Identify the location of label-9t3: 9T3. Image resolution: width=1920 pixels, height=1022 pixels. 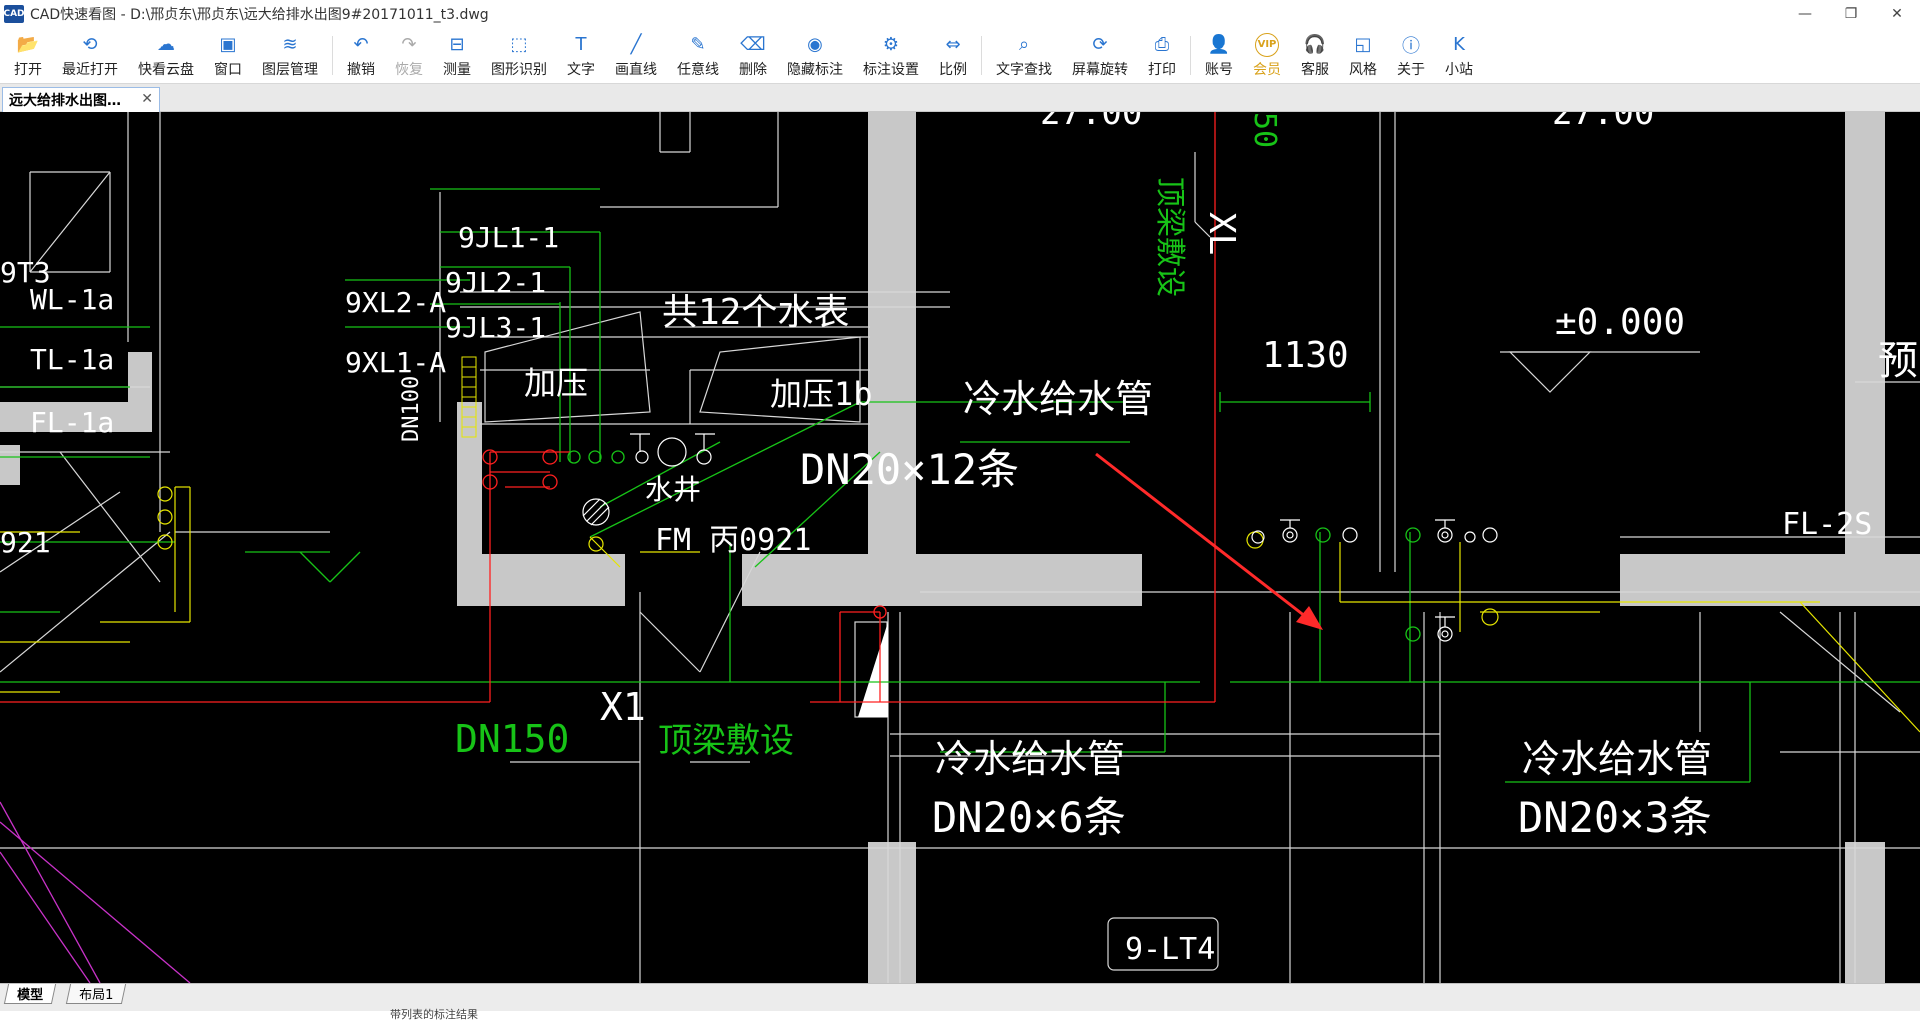
(25, 272).